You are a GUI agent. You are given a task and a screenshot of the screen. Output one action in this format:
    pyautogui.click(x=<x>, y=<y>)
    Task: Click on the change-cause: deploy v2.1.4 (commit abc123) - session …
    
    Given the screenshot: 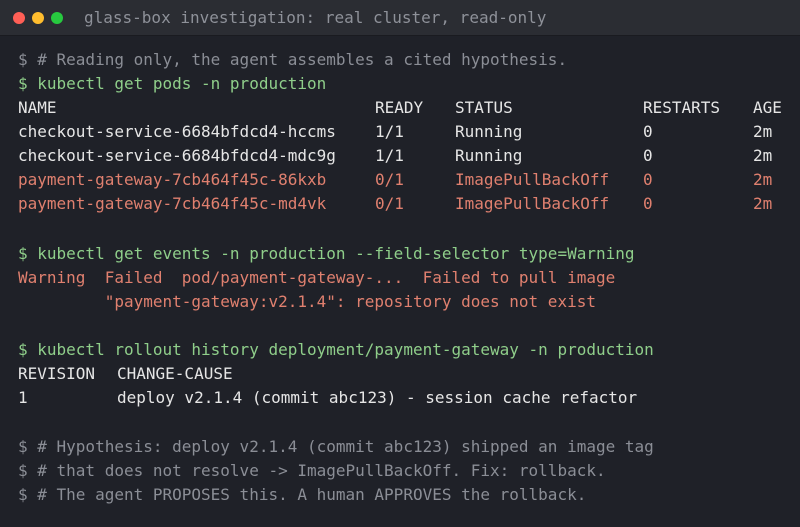 What is the action you would take?
    pyautogui.click(x=377, y=397)
    